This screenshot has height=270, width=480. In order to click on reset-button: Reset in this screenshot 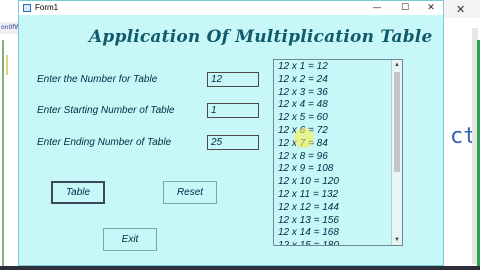, I will do `click(190, 192)`.